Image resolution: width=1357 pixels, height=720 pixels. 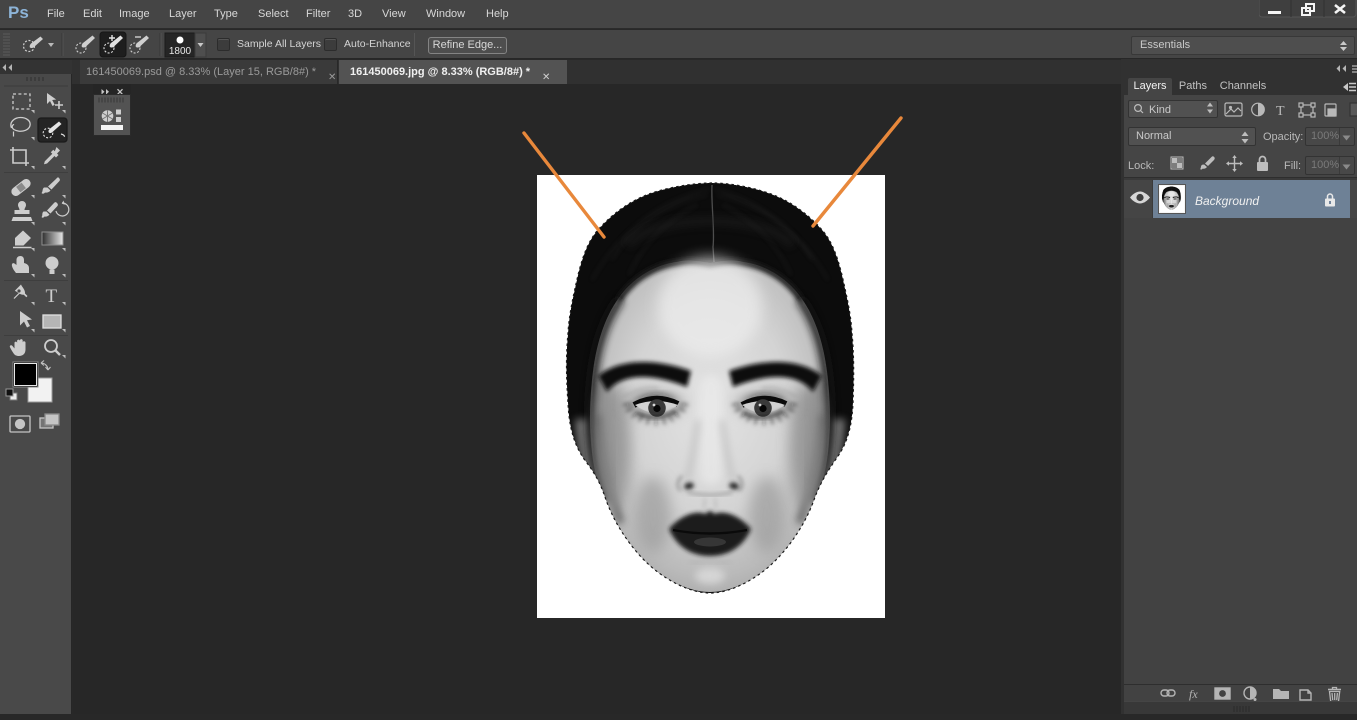 I want to click on svg-text: fx, so click(x=1193, y=694).